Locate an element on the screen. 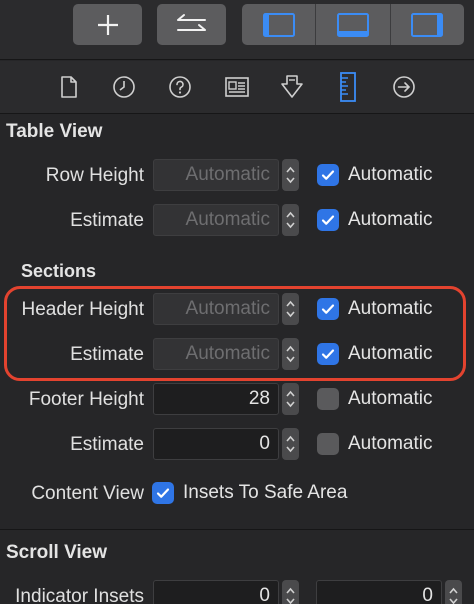 The height and width of the screenshot is (604, 474). file-inspector-icon is located at coordinates (69, 87).